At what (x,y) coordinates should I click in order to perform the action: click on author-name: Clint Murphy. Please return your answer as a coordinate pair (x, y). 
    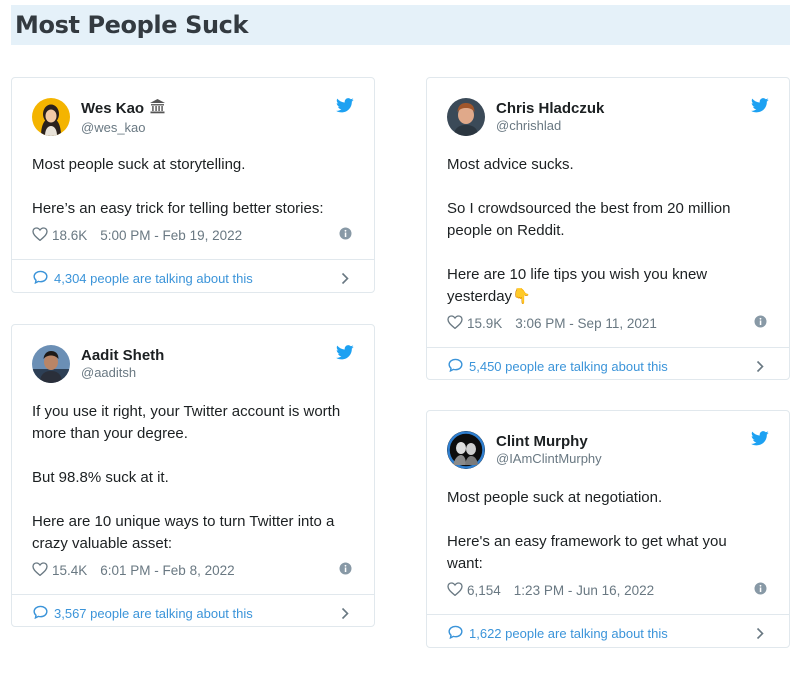
    Looking at the image, I should click on (549, 441).